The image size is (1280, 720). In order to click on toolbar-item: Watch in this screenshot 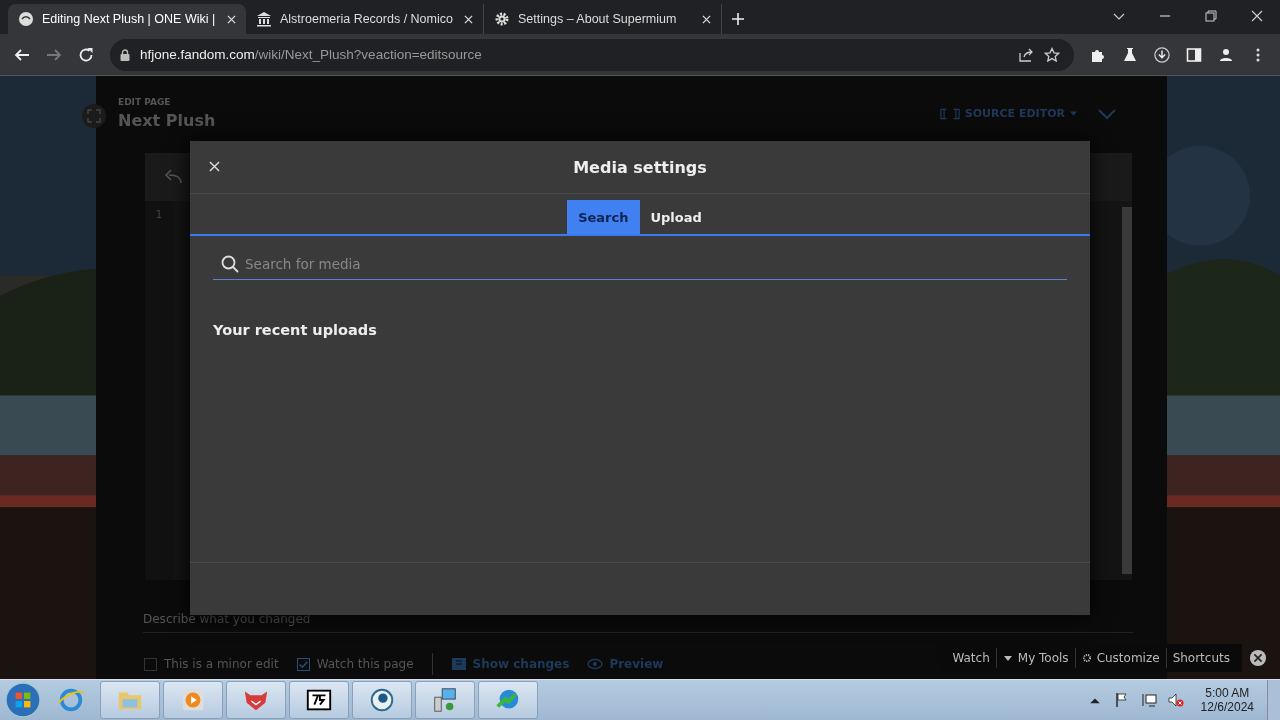, I will do `click(971, 658)`.